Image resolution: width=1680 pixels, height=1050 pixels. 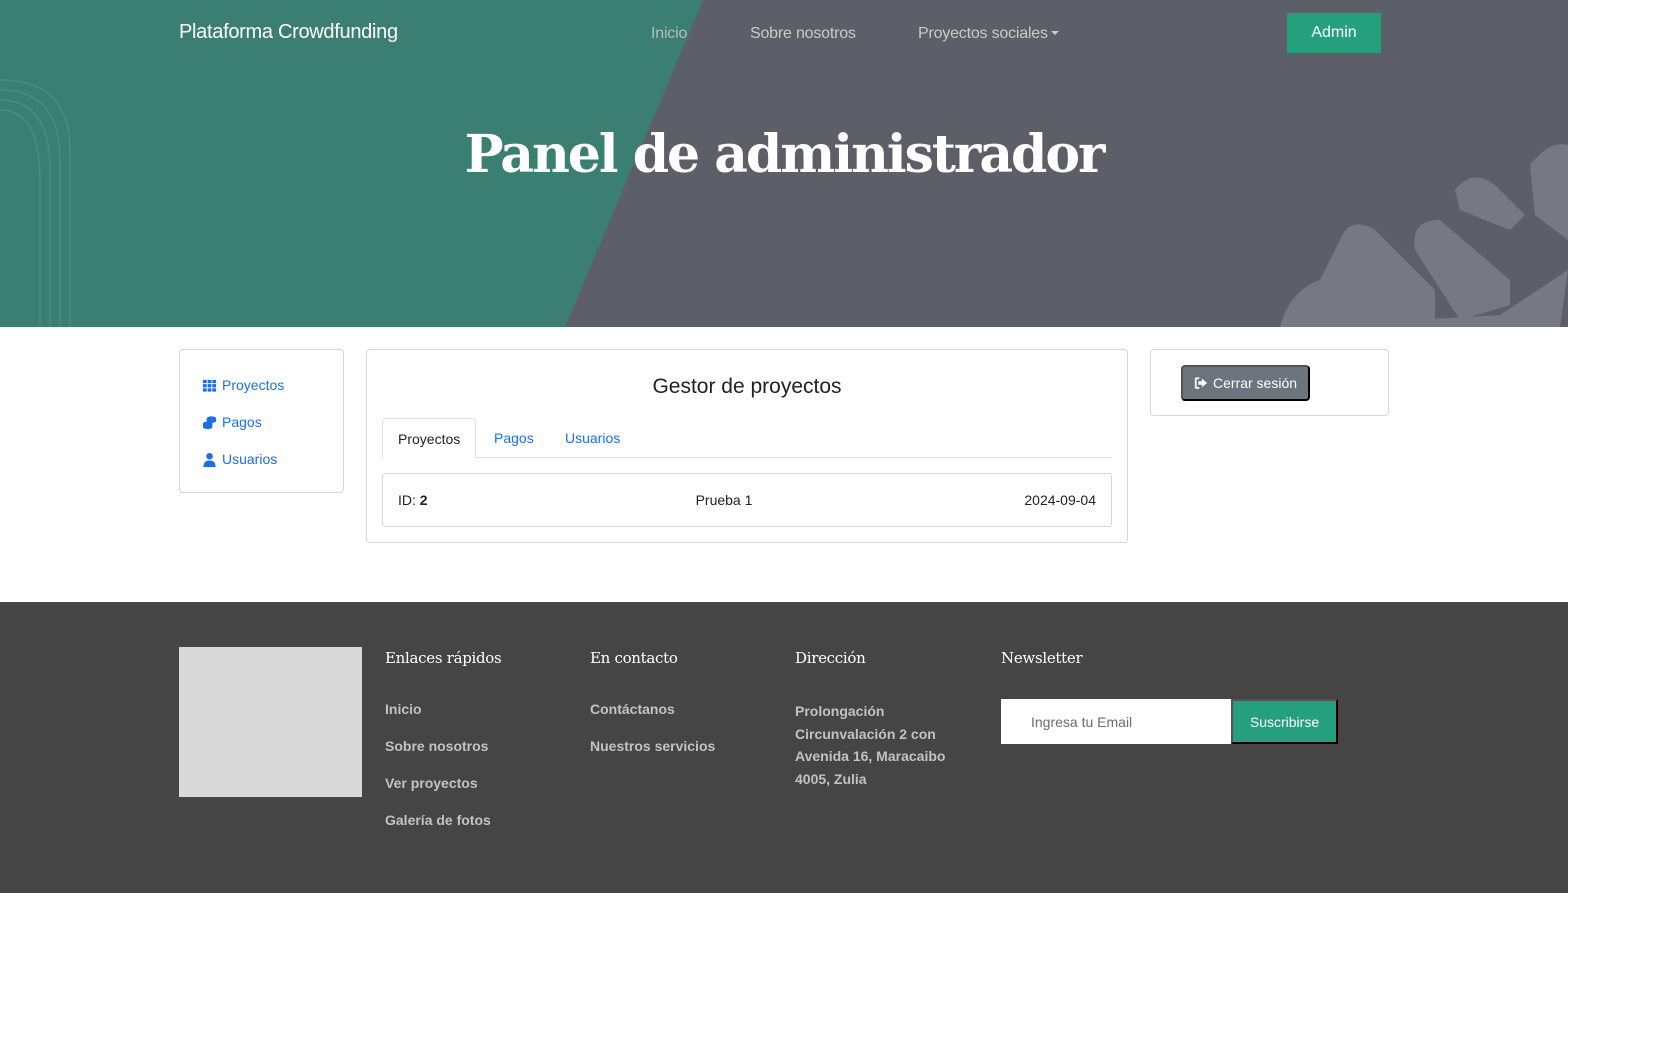 I want to click on user-icon, so click(x=209, y=459).